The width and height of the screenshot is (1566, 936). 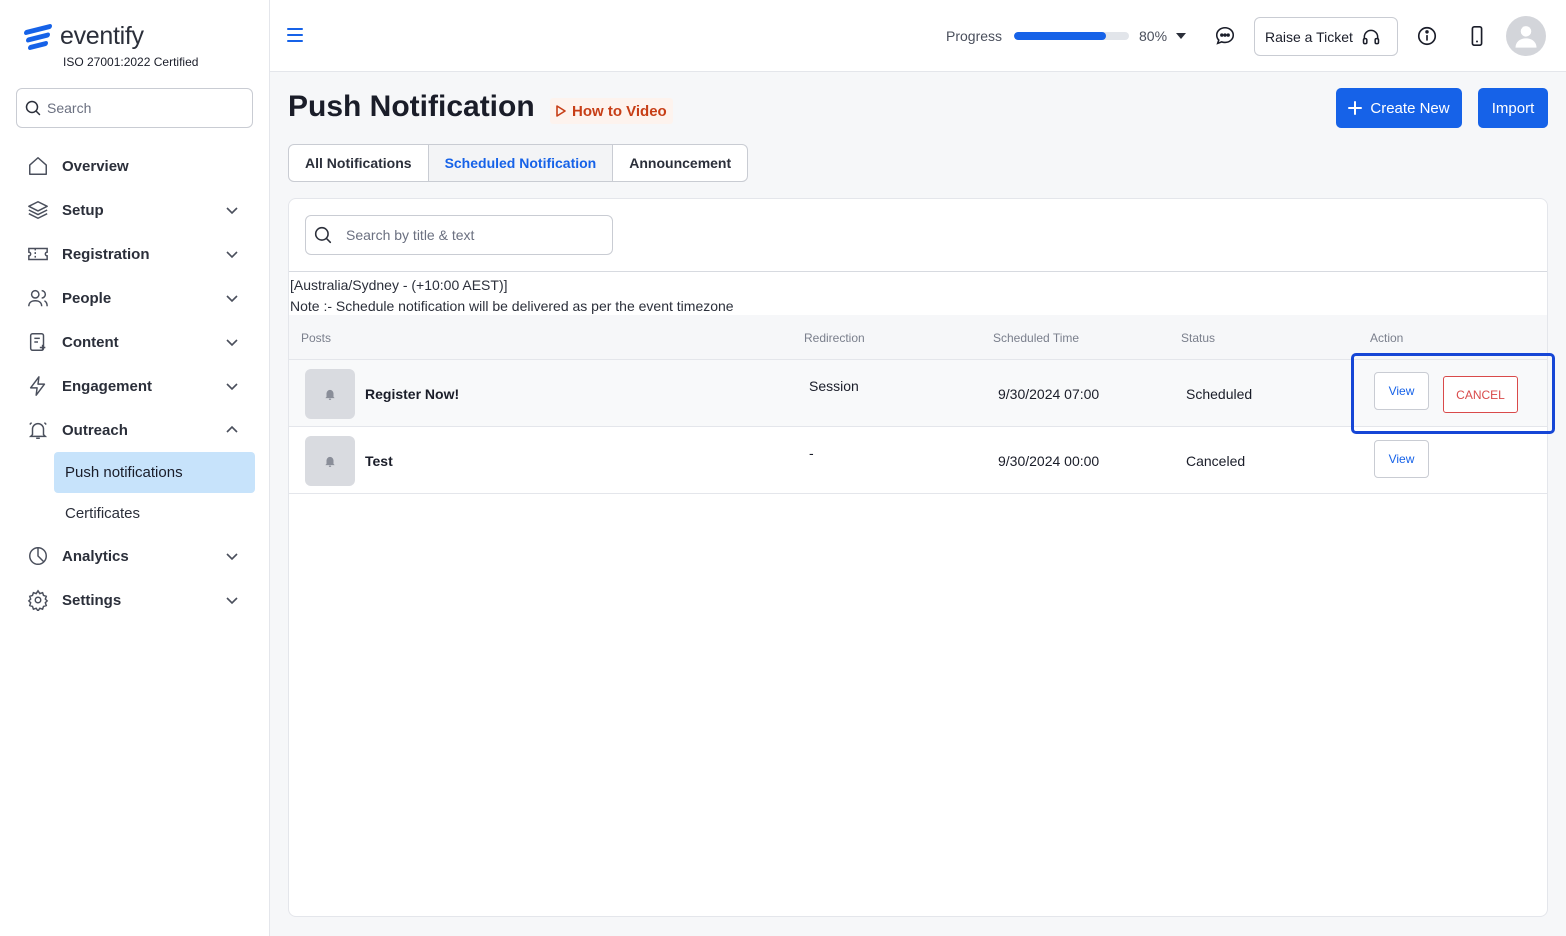 I want to click on chevron-up-icon, so click(x=232, y=429).